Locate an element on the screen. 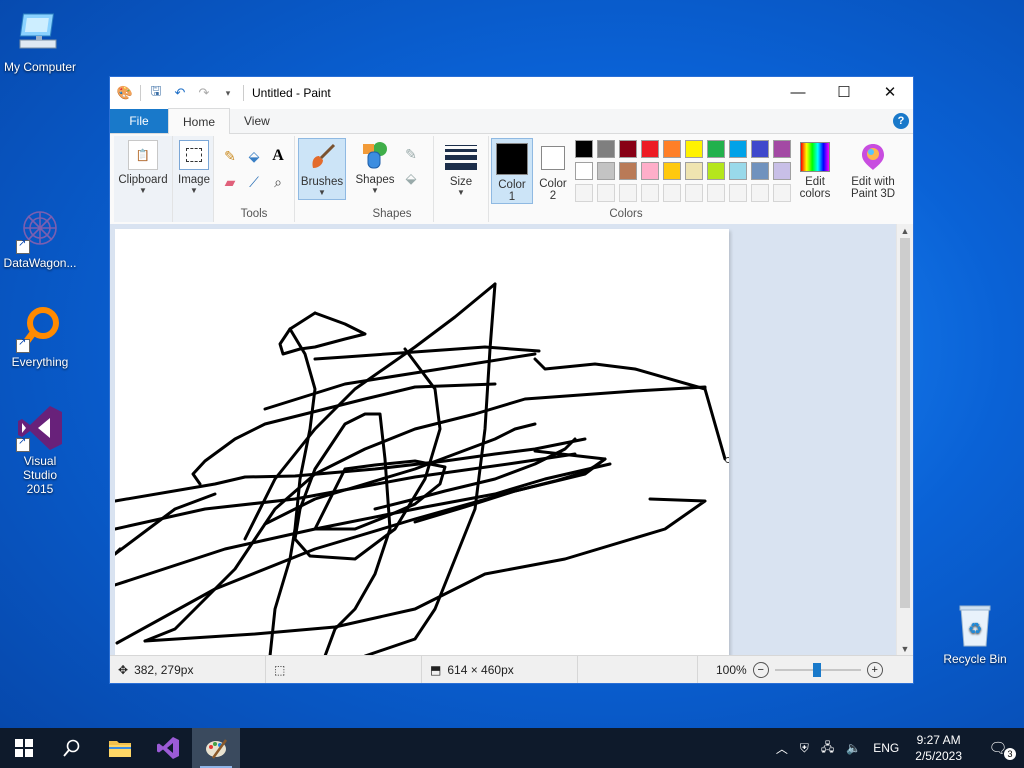 The image size is (1024, 768). taskbar-visual-studio is located at coordinates (168, 748).